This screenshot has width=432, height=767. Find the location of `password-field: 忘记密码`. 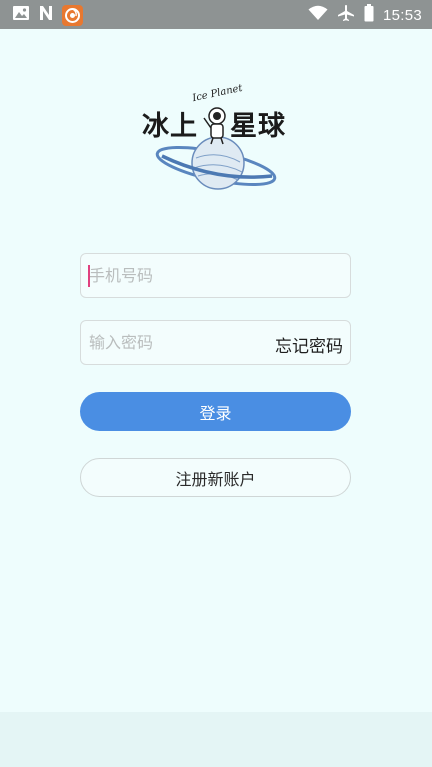

password-field: 忘记密码 is located at coordinates (215, 342).